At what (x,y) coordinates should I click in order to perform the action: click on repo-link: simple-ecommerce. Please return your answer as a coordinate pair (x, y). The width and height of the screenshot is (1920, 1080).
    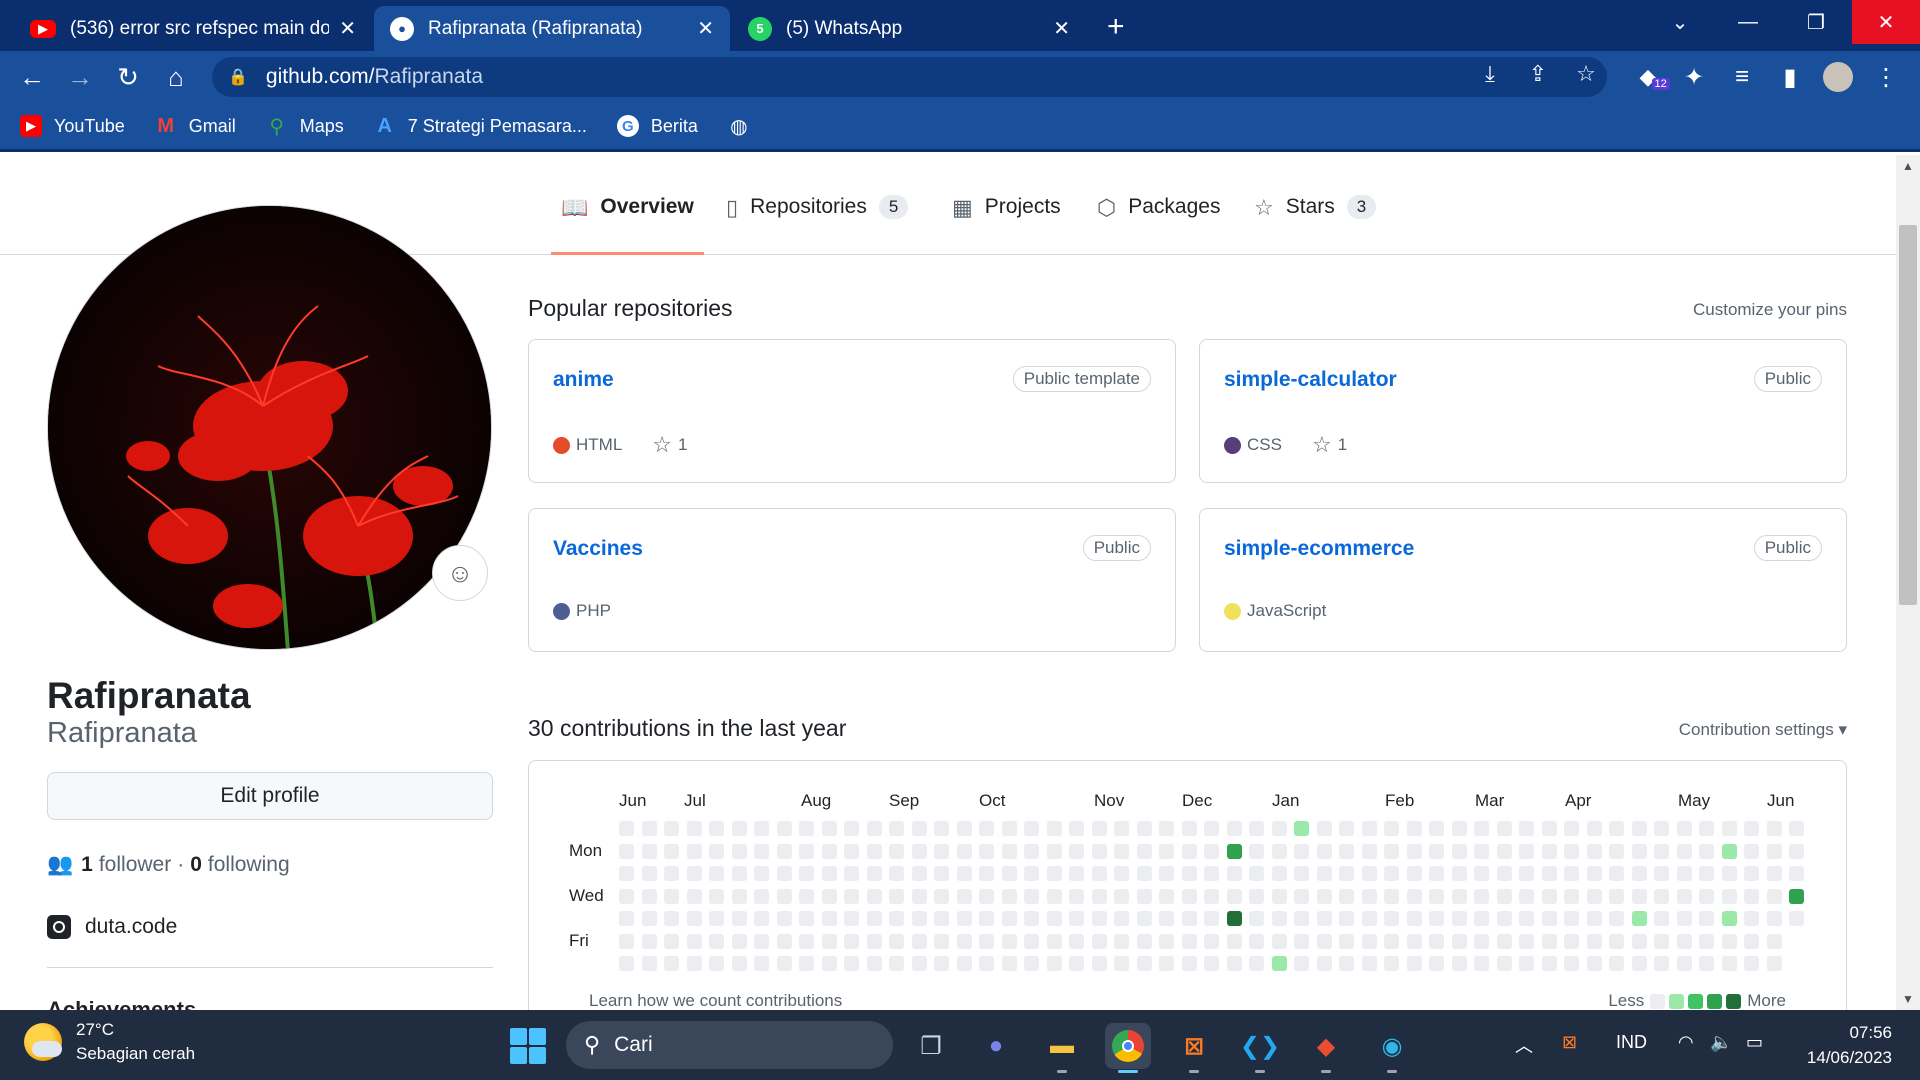
    Looking at the image, I should click on (1319, 549).